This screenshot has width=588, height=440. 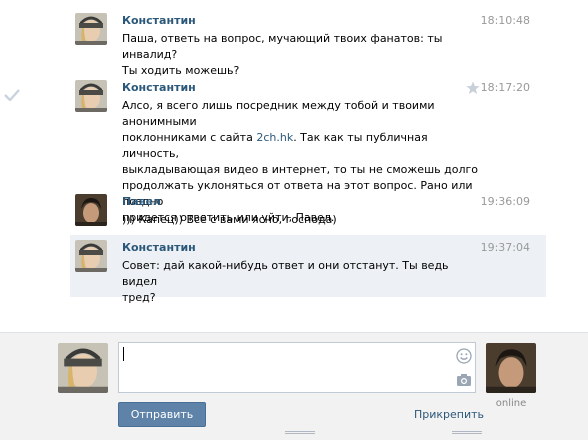 I want to click on site-link: 2ch.hk, so click(x=274, y=137).